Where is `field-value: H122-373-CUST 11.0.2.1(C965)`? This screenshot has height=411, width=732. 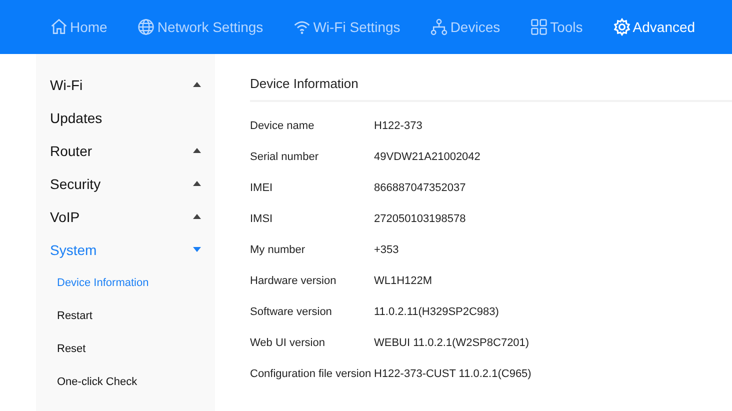 field-value: H122-373-CUST 11.0.2.1(C965) is located at coordinates (453, 374).